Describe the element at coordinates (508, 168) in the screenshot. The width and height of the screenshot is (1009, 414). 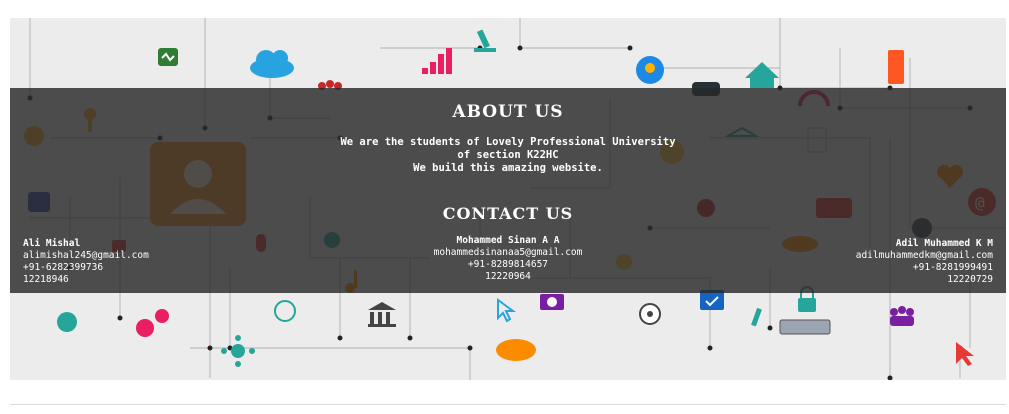
I see `about-line: We build this amazing website.` at that location.